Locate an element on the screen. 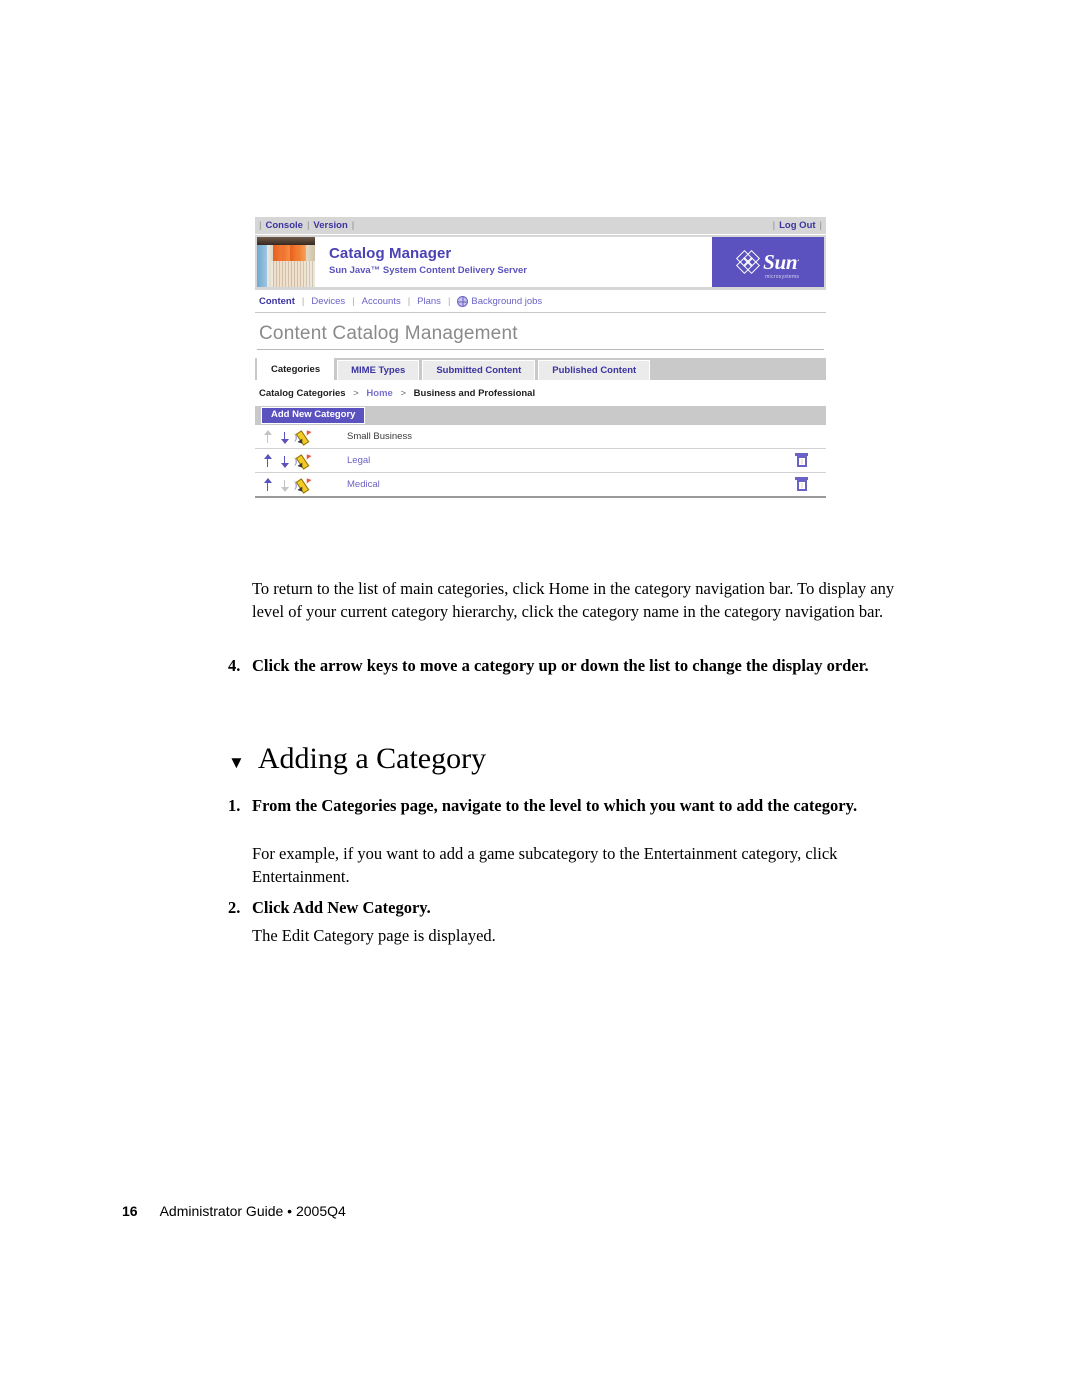  table-row: ) Small Business is located at coordinates (540, 437).